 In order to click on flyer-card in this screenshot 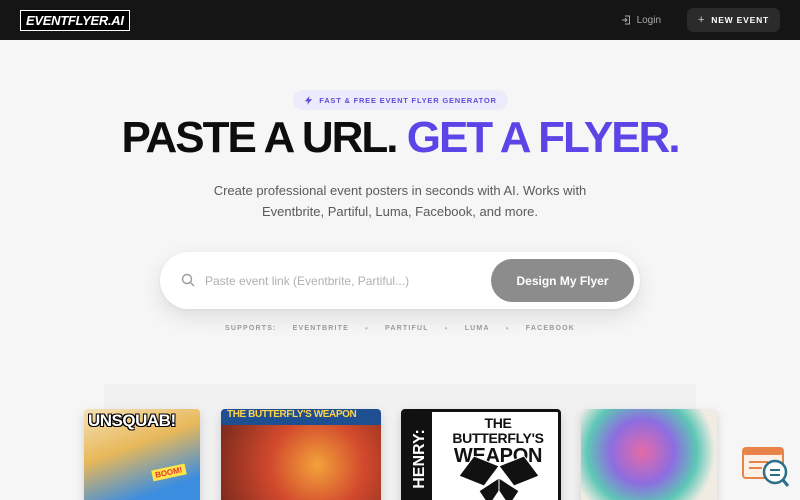, I will do `click(649, 454)`.